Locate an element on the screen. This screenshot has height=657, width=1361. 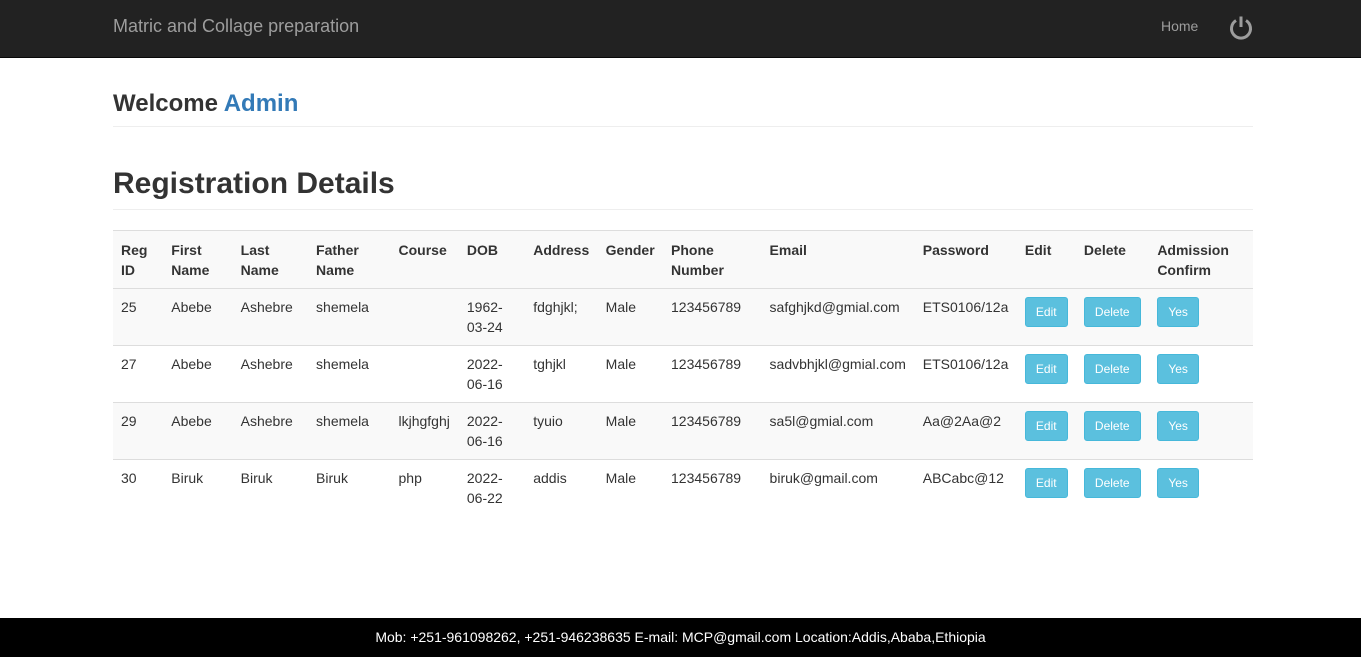
column-header-line: Number is located at coordinates (697, 270).